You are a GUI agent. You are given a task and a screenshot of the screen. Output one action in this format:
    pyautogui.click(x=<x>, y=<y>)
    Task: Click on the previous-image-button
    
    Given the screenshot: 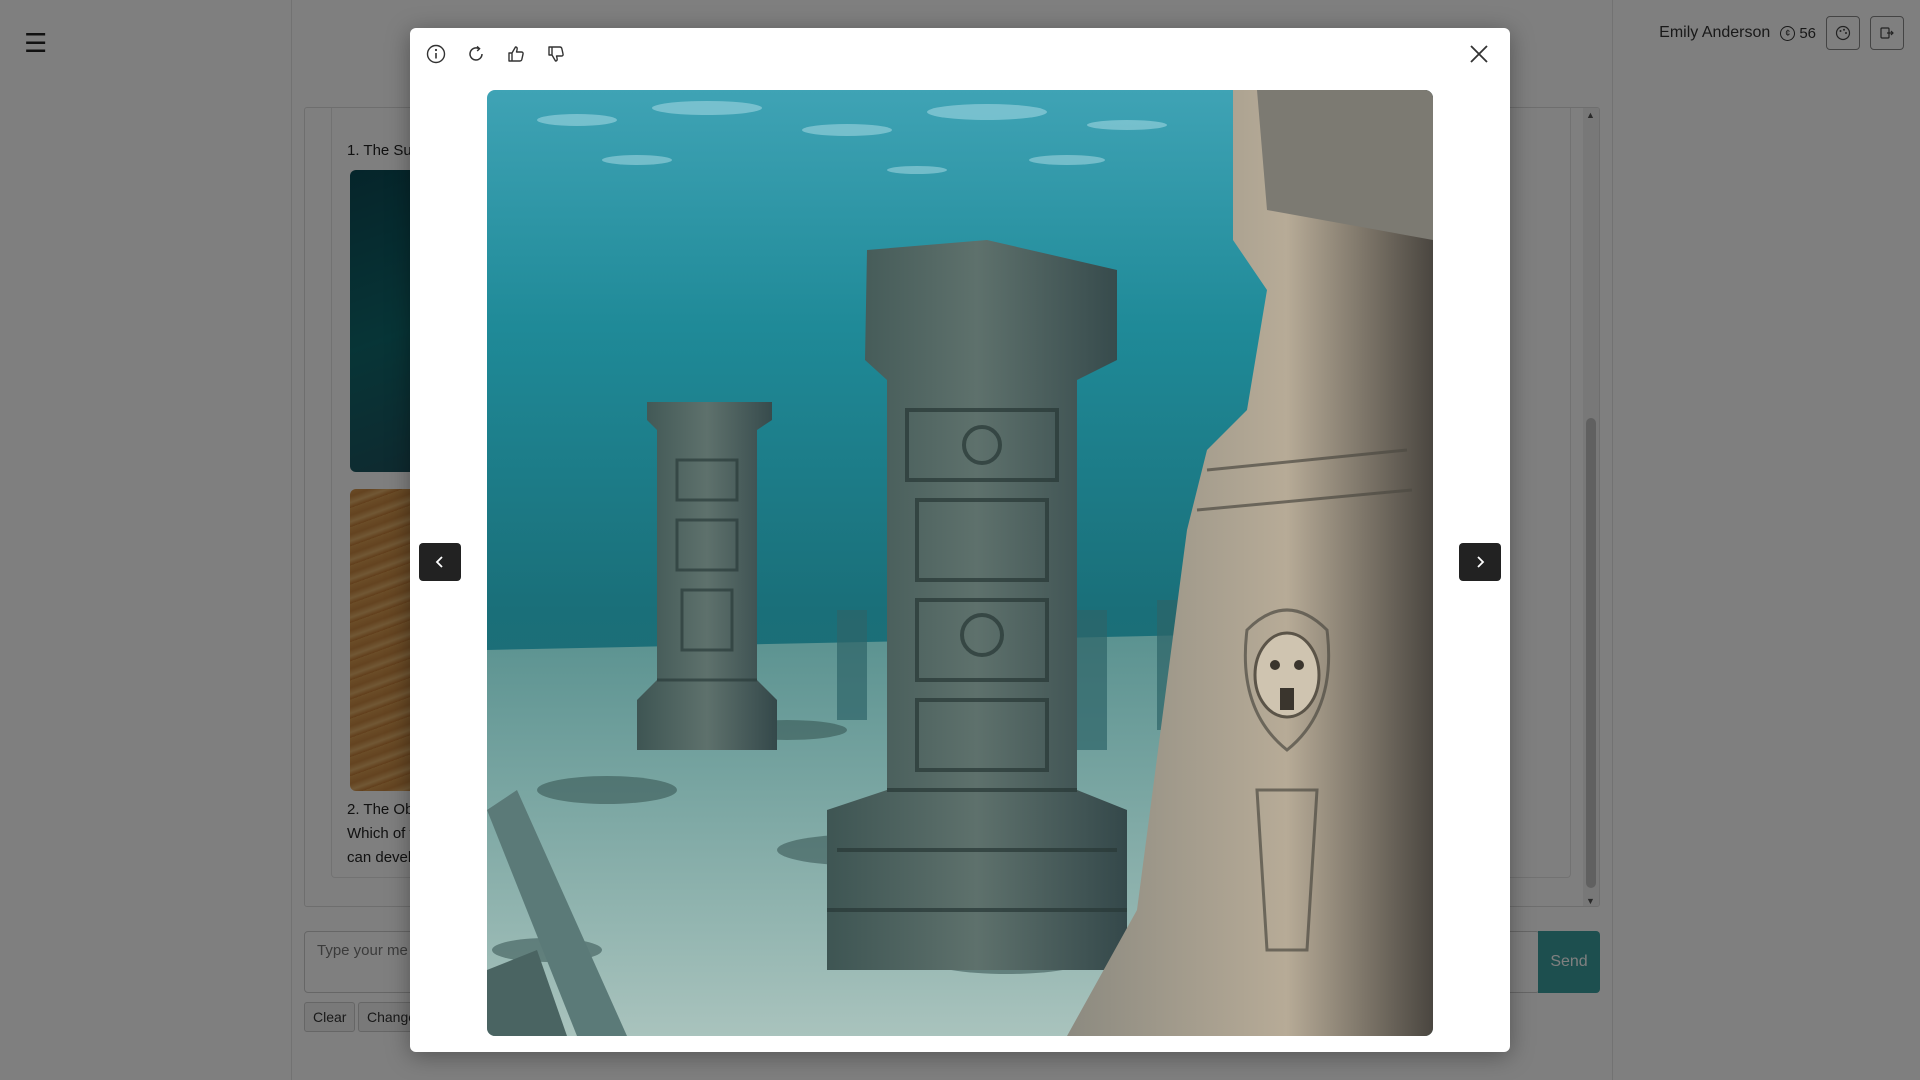 What is the action you would take?
    pyautogui.click(x=440, y=562)
    